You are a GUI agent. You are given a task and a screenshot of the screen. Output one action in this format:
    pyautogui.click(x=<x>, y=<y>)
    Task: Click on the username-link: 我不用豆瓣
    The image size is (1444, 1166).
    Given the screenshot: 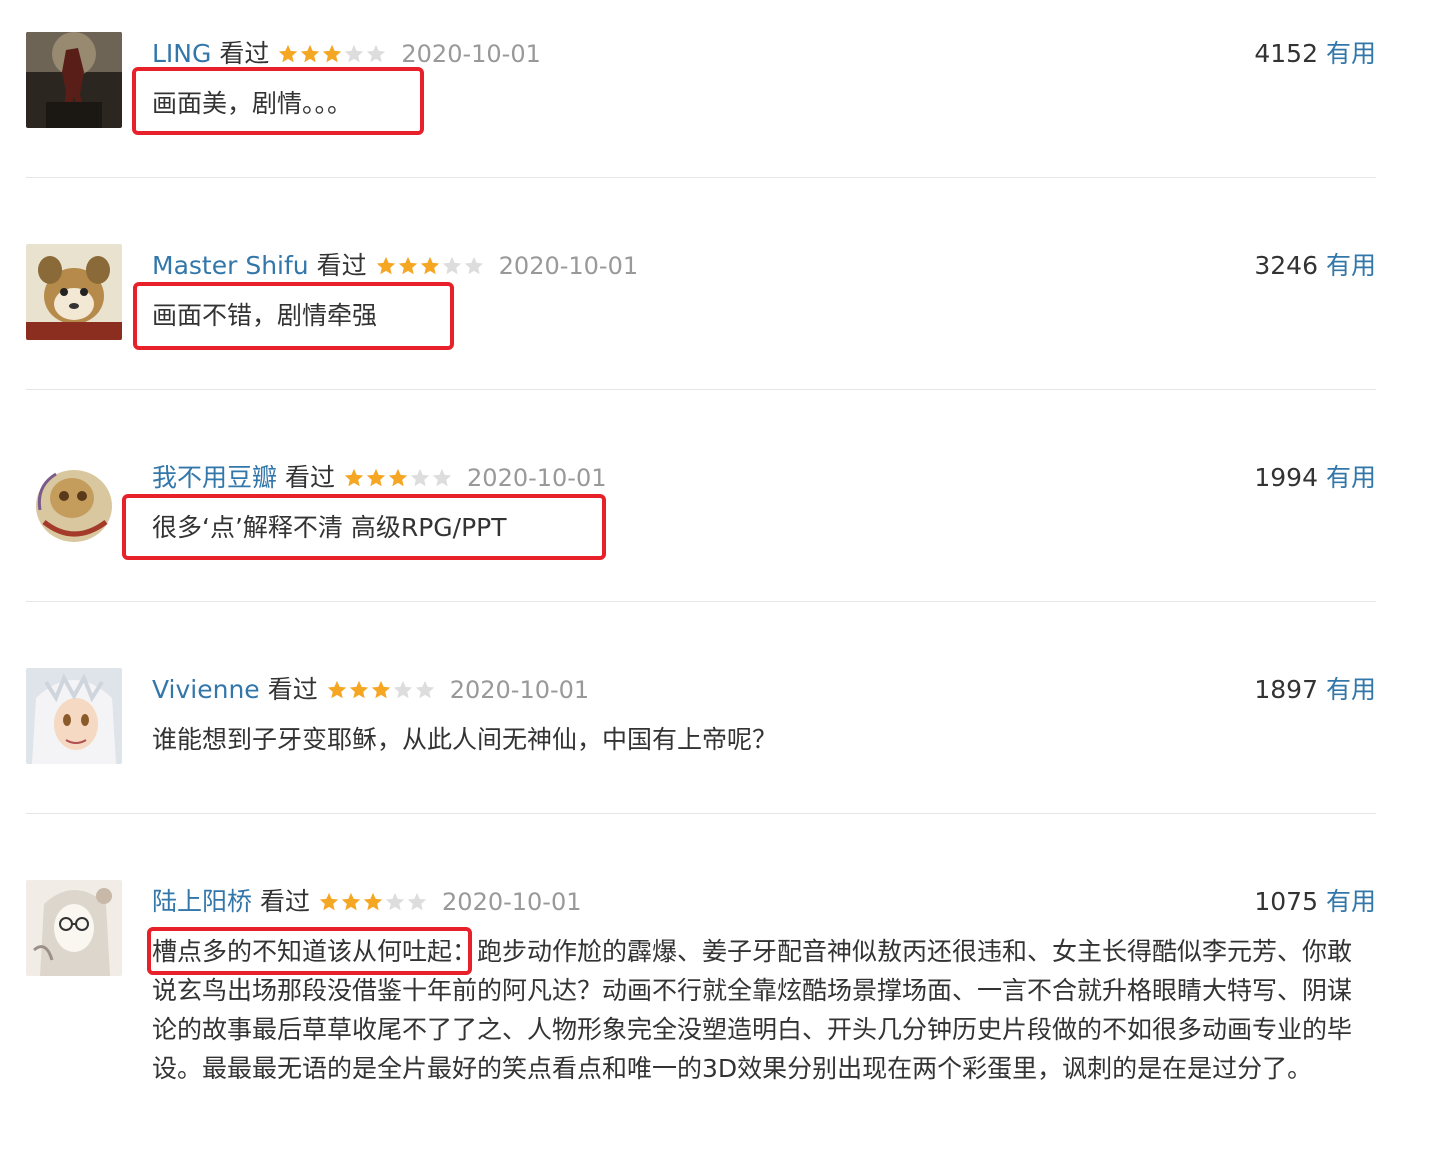 What is the action you would take?
    pyautogui.click(x=214, y=478)
    